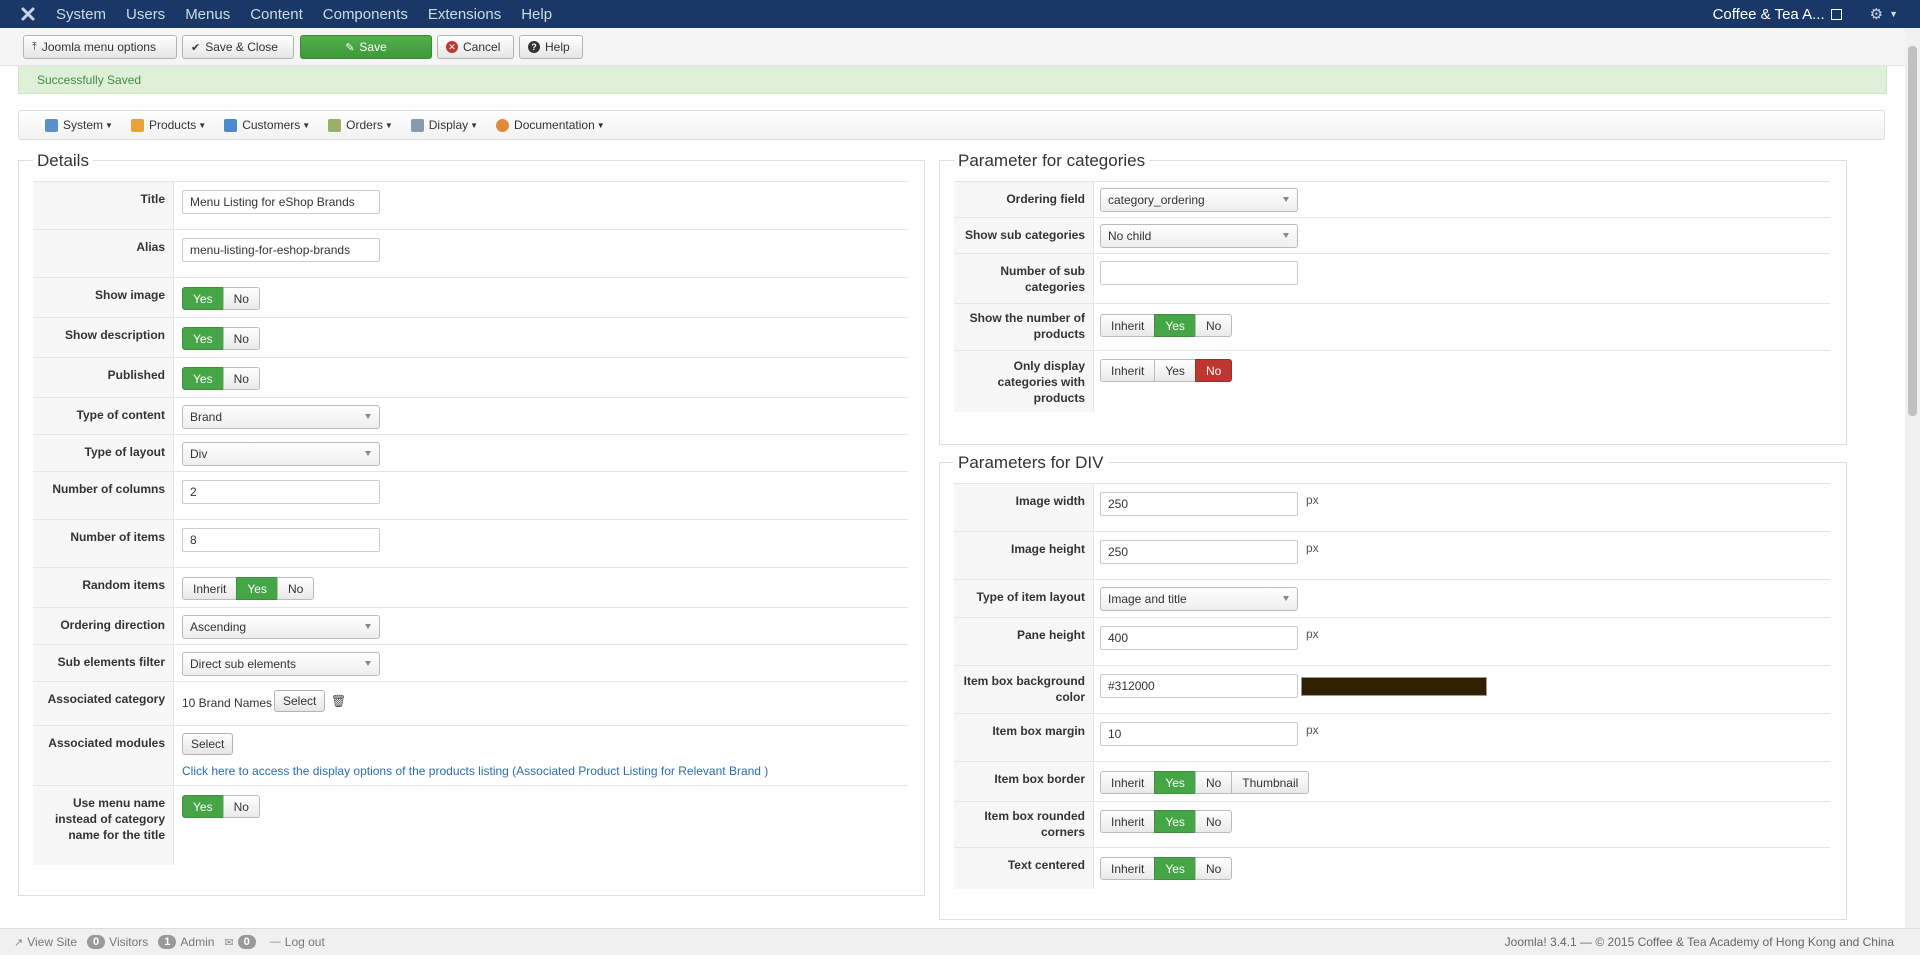  What do you see at coordinates (1199, 504) in the screenshot?
I see `image-width-input: 250` at bounding box center [1199, 504].